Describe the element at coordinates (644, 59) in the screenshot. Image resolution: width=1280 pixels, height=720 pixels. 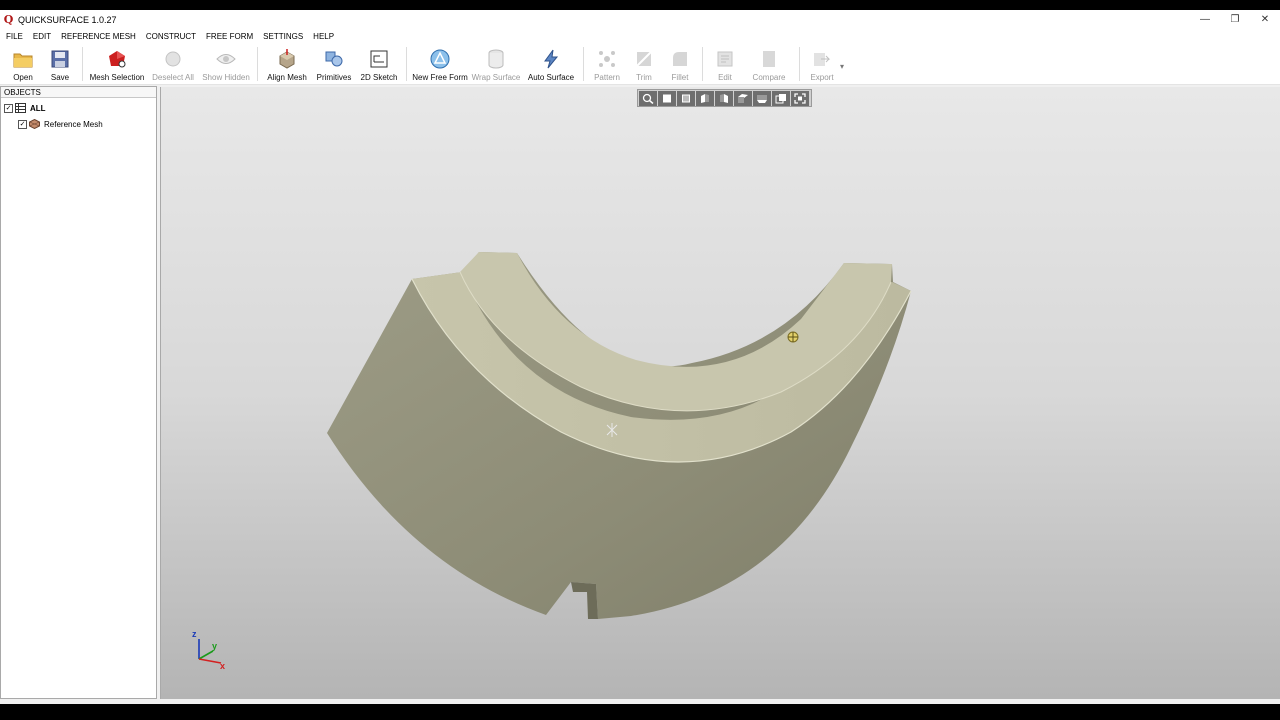
I see `trim-icon` at that location.